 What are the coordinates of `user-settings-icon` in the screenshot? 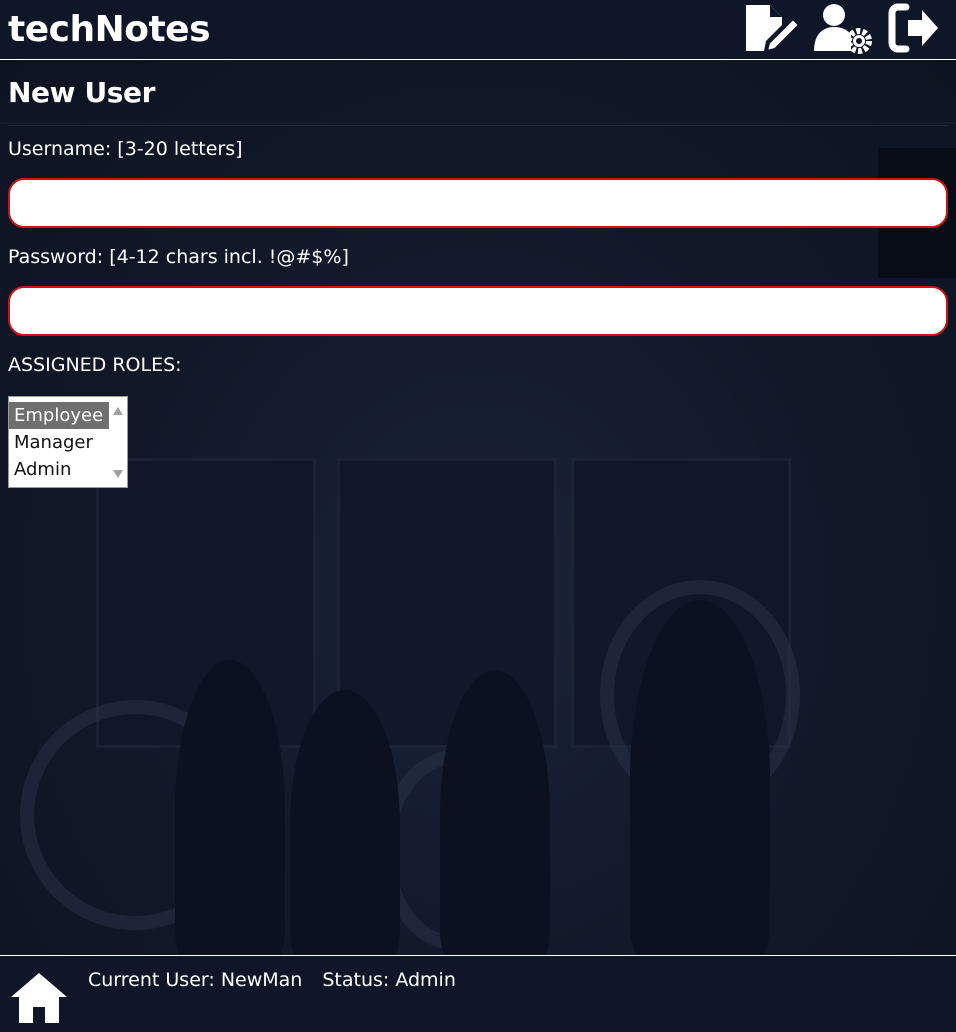 It's located at (843, 29).